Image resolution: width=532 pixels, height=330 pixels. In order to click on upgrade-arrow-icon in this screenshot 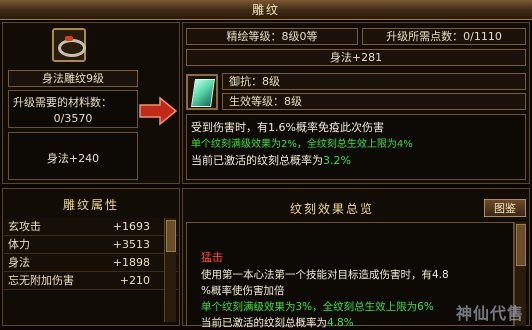, I will do `click(158, 111)`.